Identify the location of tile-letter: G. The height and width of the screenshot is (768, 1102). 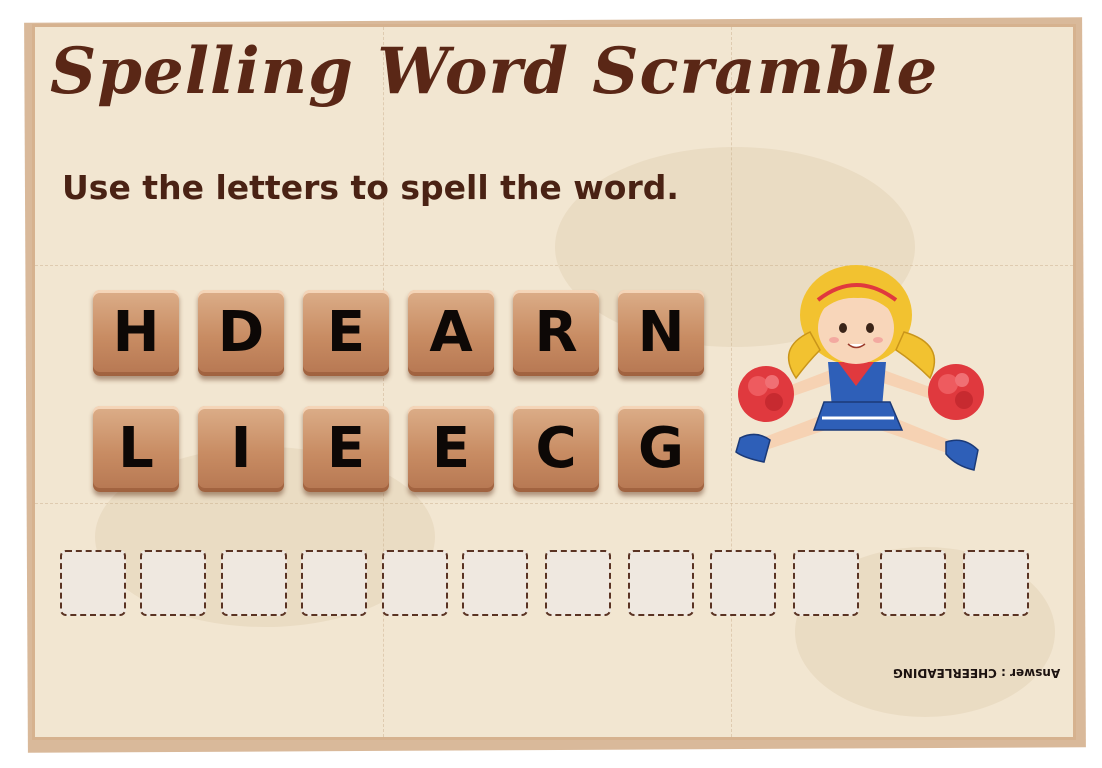
(661, 448).